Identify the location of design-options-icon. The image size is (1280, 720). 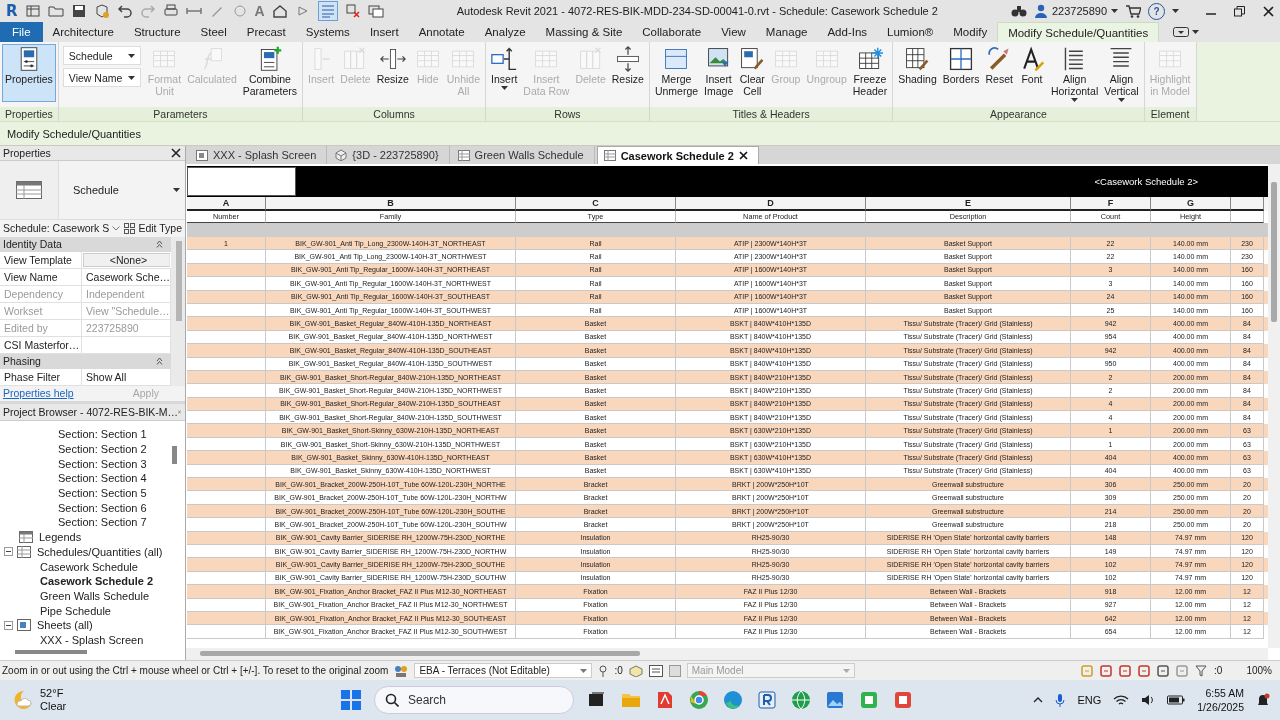
(655, 670).